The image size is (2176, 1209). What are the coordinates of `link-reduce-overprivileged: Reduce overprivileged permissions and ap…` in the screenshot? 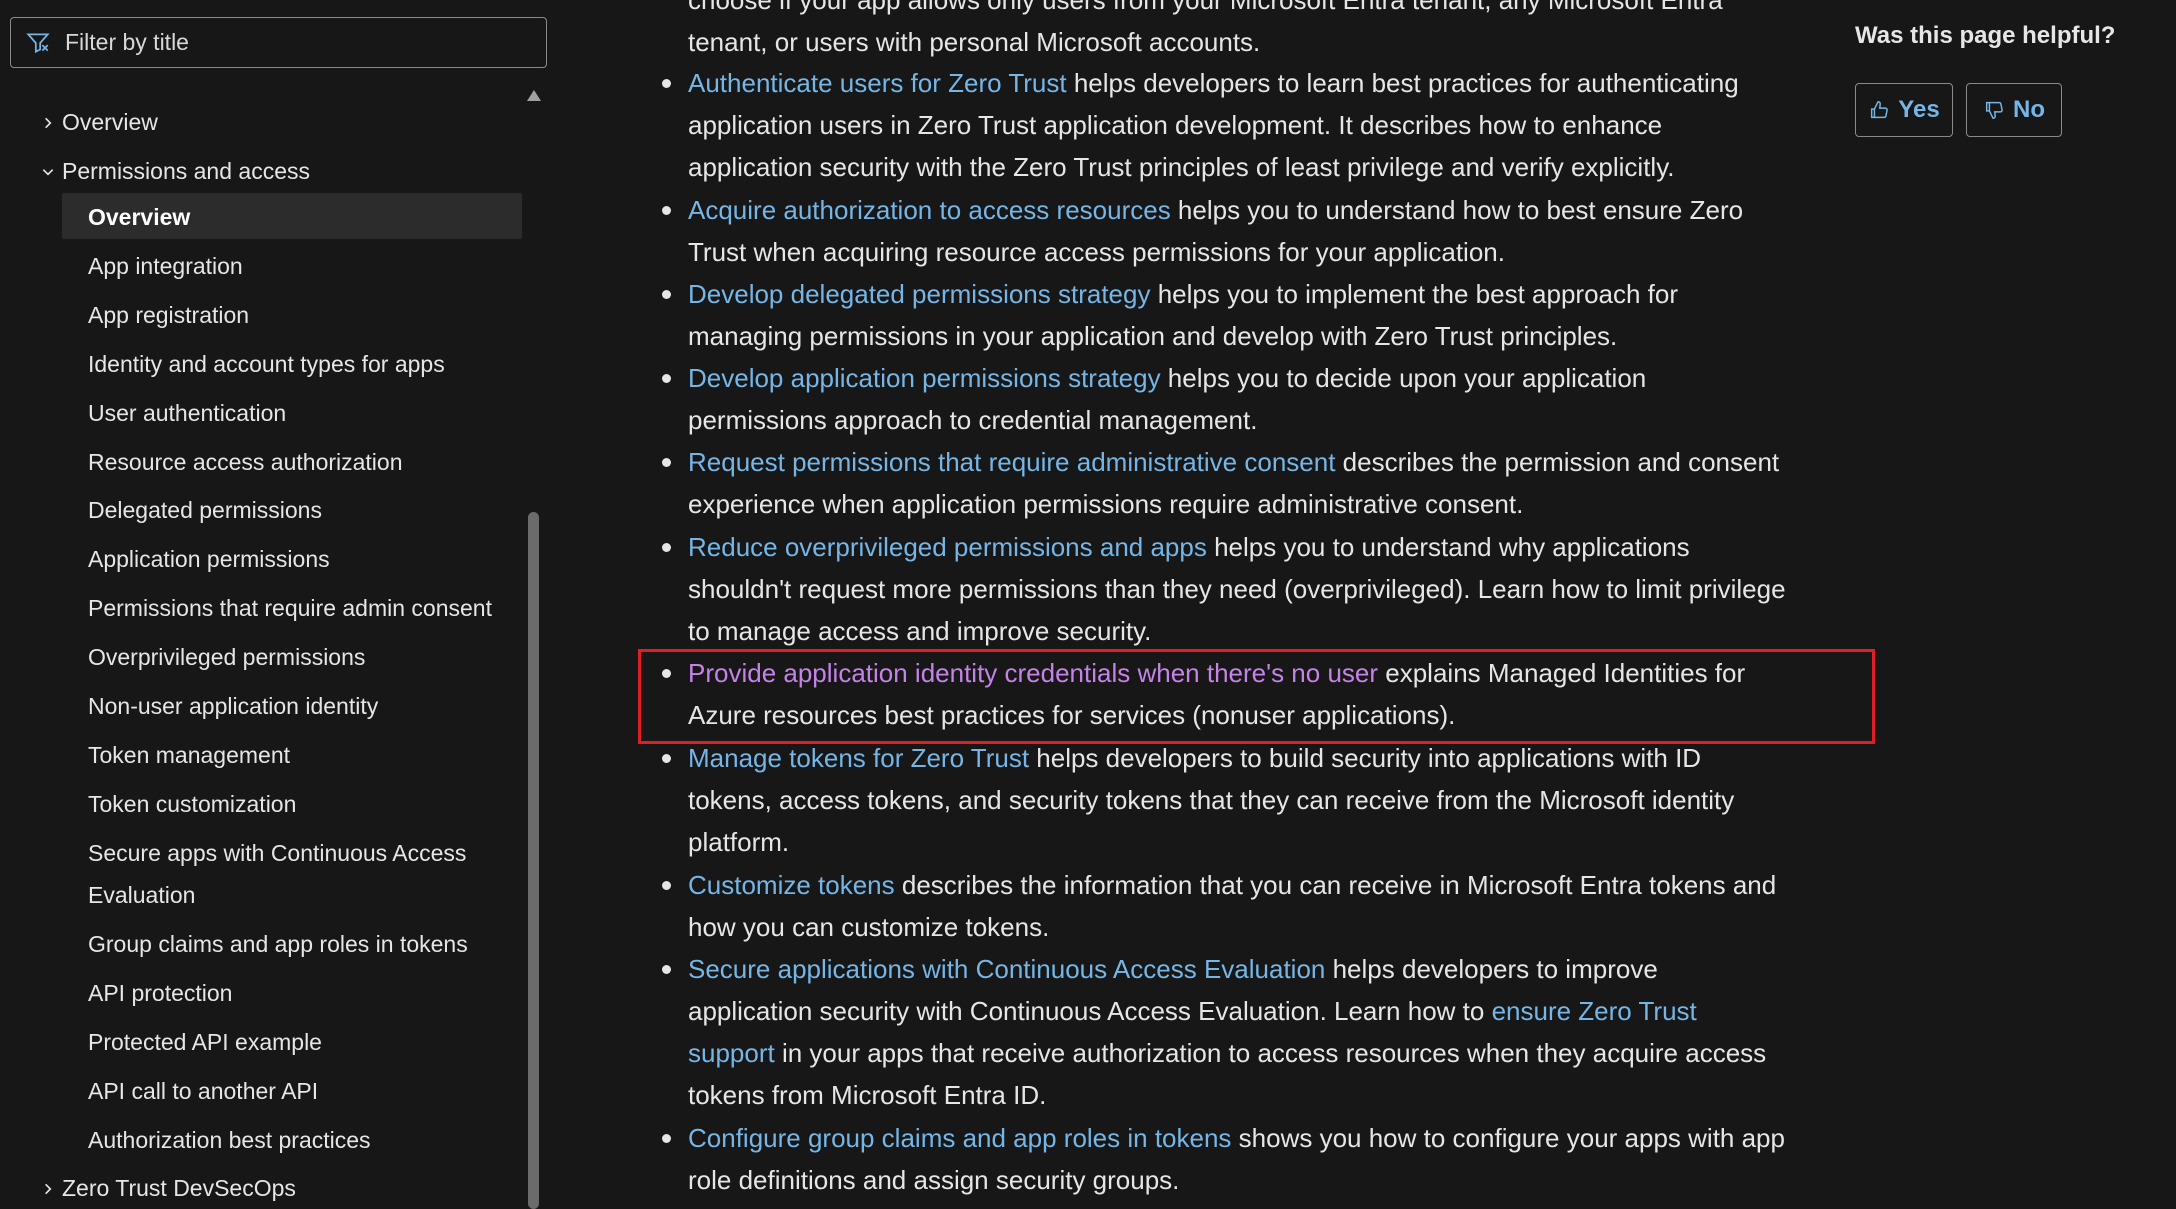 It's located at (947, 547).